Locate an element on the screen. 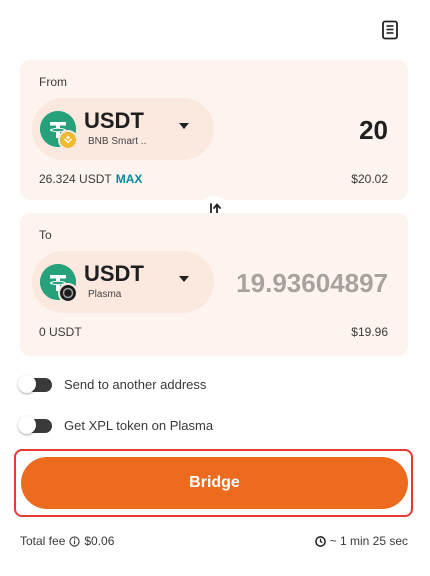  from-balance: 26.324 USDT MAX is located at coordinates (90, 179).